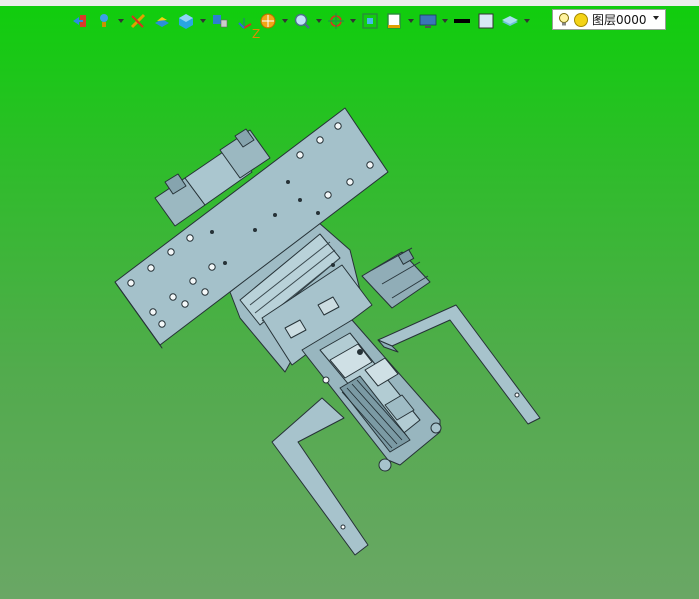  I want to click on left-bracket, so click(320, 476).